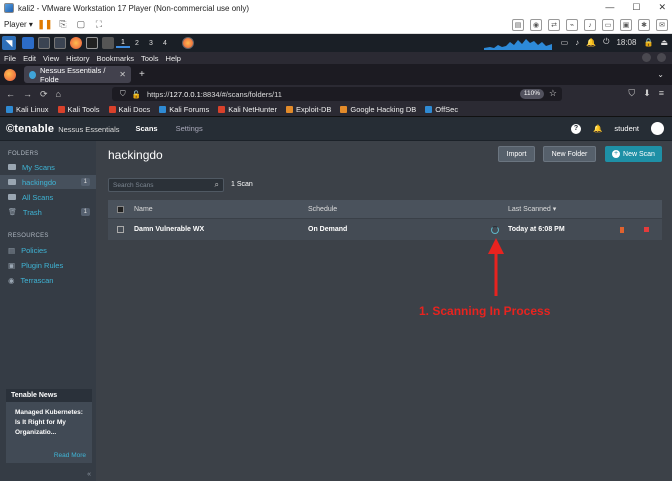  Describe the element at coordinates (644, 25) in the screenshot. I see `device-bluetooth-icon: ✱` at that location.